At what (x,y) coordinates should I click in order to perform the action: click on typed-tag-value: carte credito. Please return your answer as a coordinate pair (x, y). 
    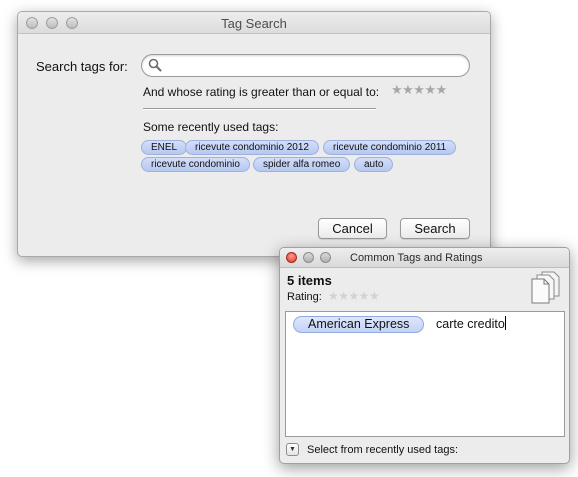
    Looking at the image, I should click on (470, 324).